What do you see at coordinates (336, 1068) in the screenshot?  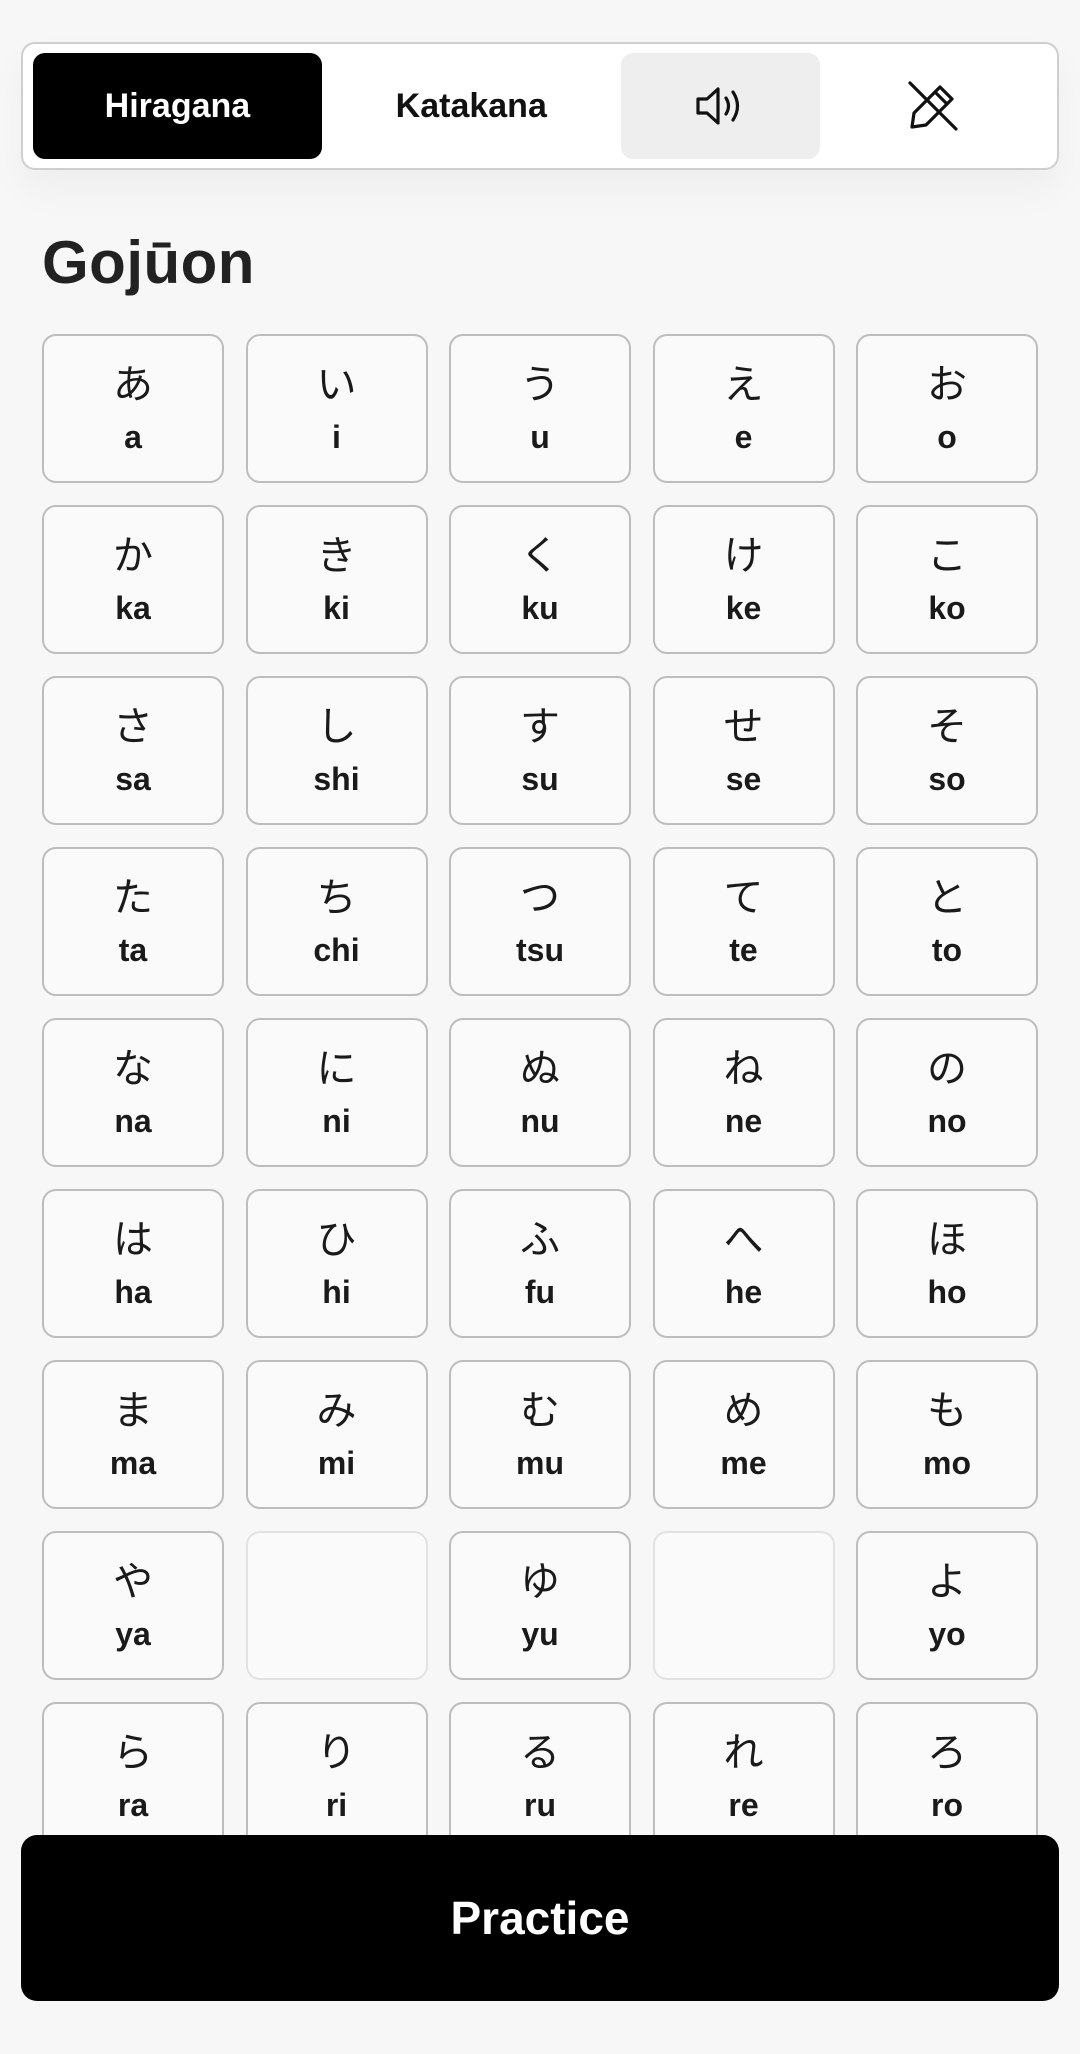 I see `kana-character: に` at bounding box center [336, 1068].